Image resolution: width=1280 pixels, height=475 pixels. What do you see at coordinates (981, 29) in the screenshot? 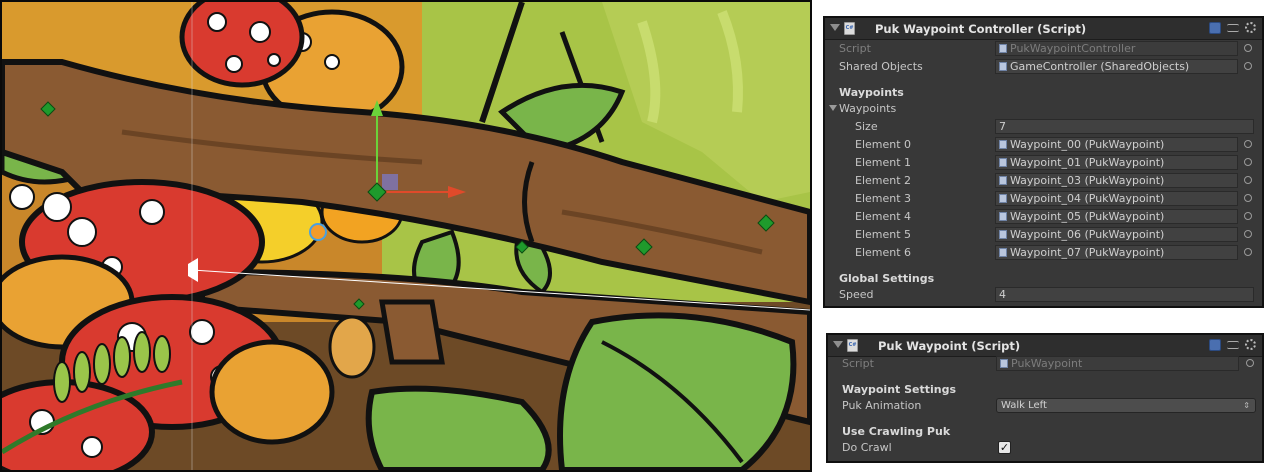
I see `component-title: Puk Waypoint Controller (Script)` at bounding box center [981, 29].